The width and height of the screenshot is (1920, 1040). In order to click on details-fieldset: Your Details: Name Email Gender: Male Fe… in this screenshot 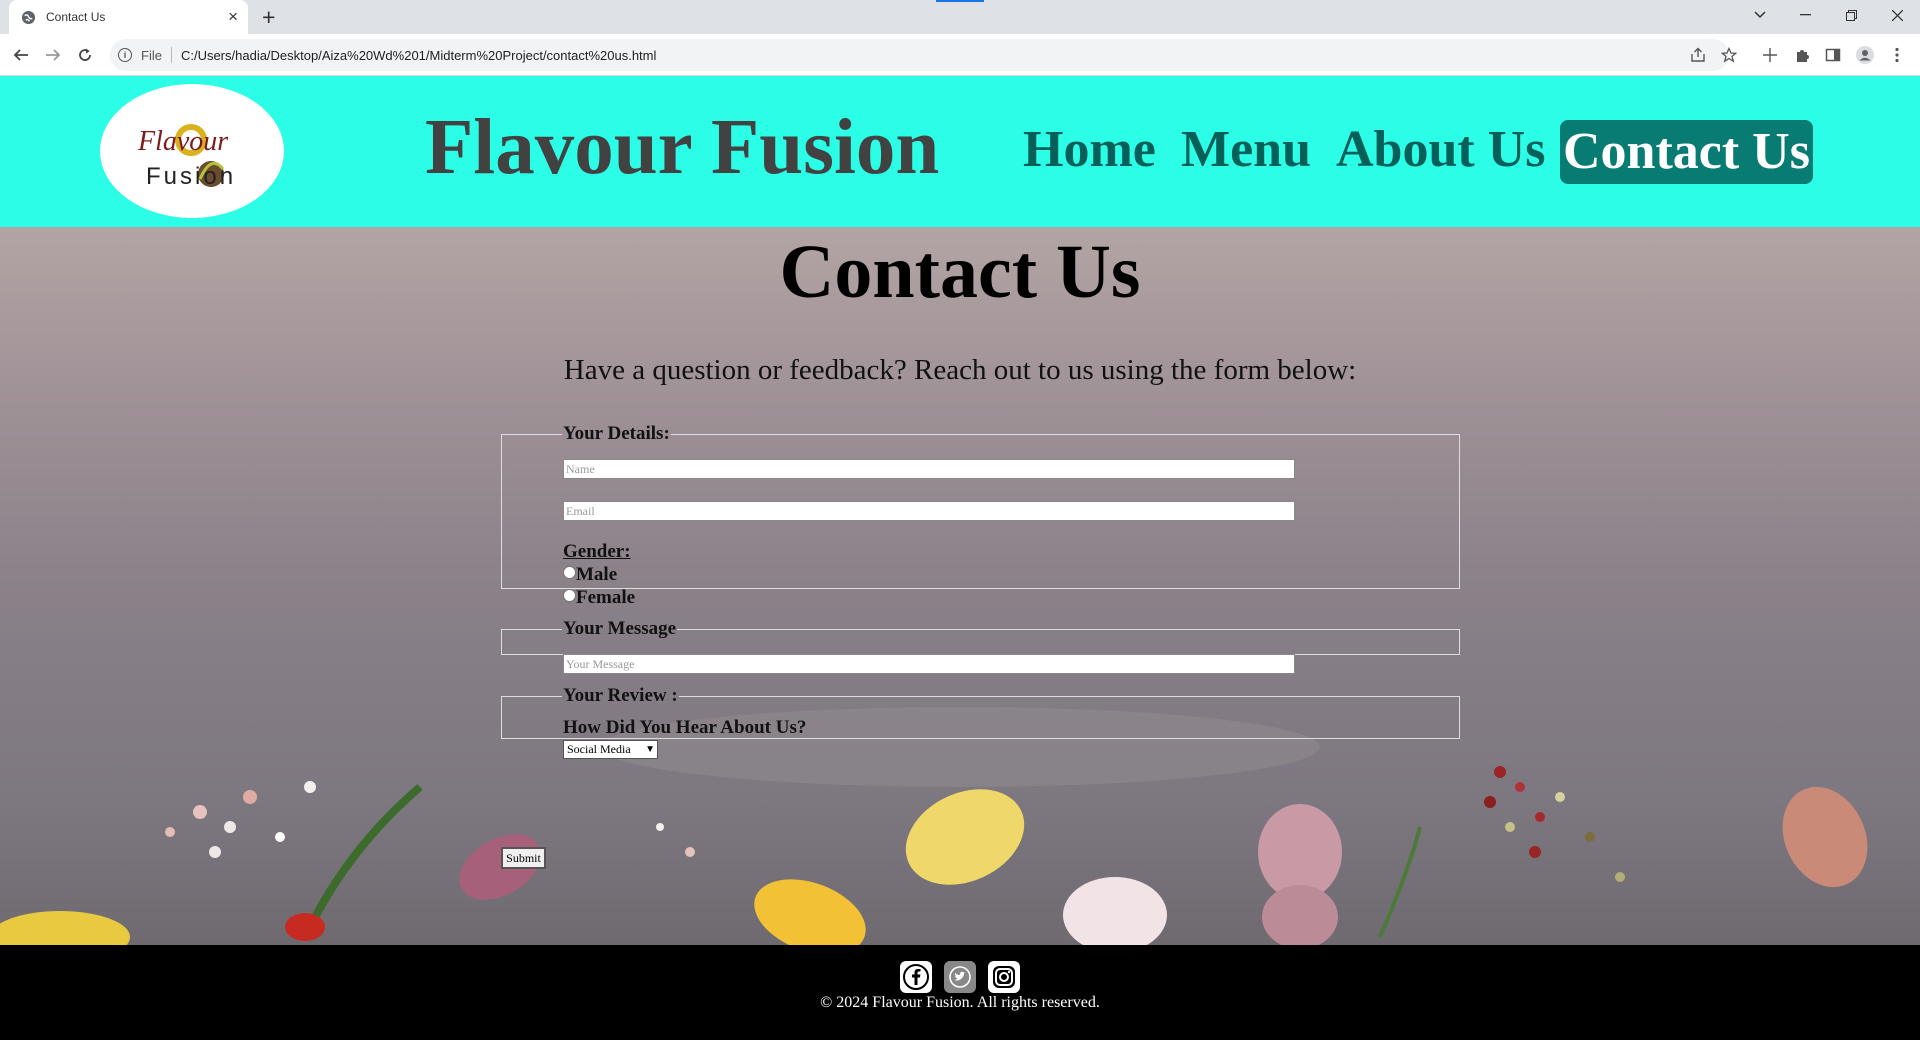, I will do `click(980, 515)`.